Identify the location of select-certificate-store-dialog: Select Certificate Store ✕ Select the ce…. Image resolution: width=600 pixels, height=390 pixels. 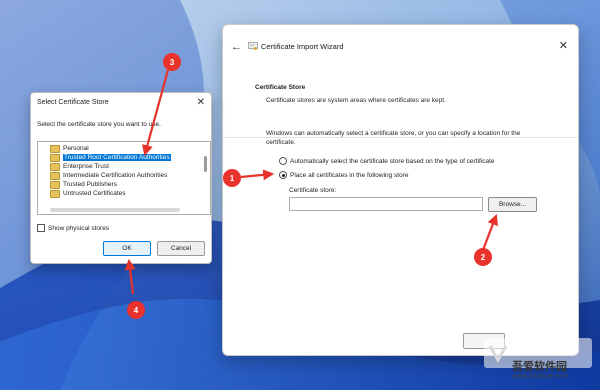
(121, 178).